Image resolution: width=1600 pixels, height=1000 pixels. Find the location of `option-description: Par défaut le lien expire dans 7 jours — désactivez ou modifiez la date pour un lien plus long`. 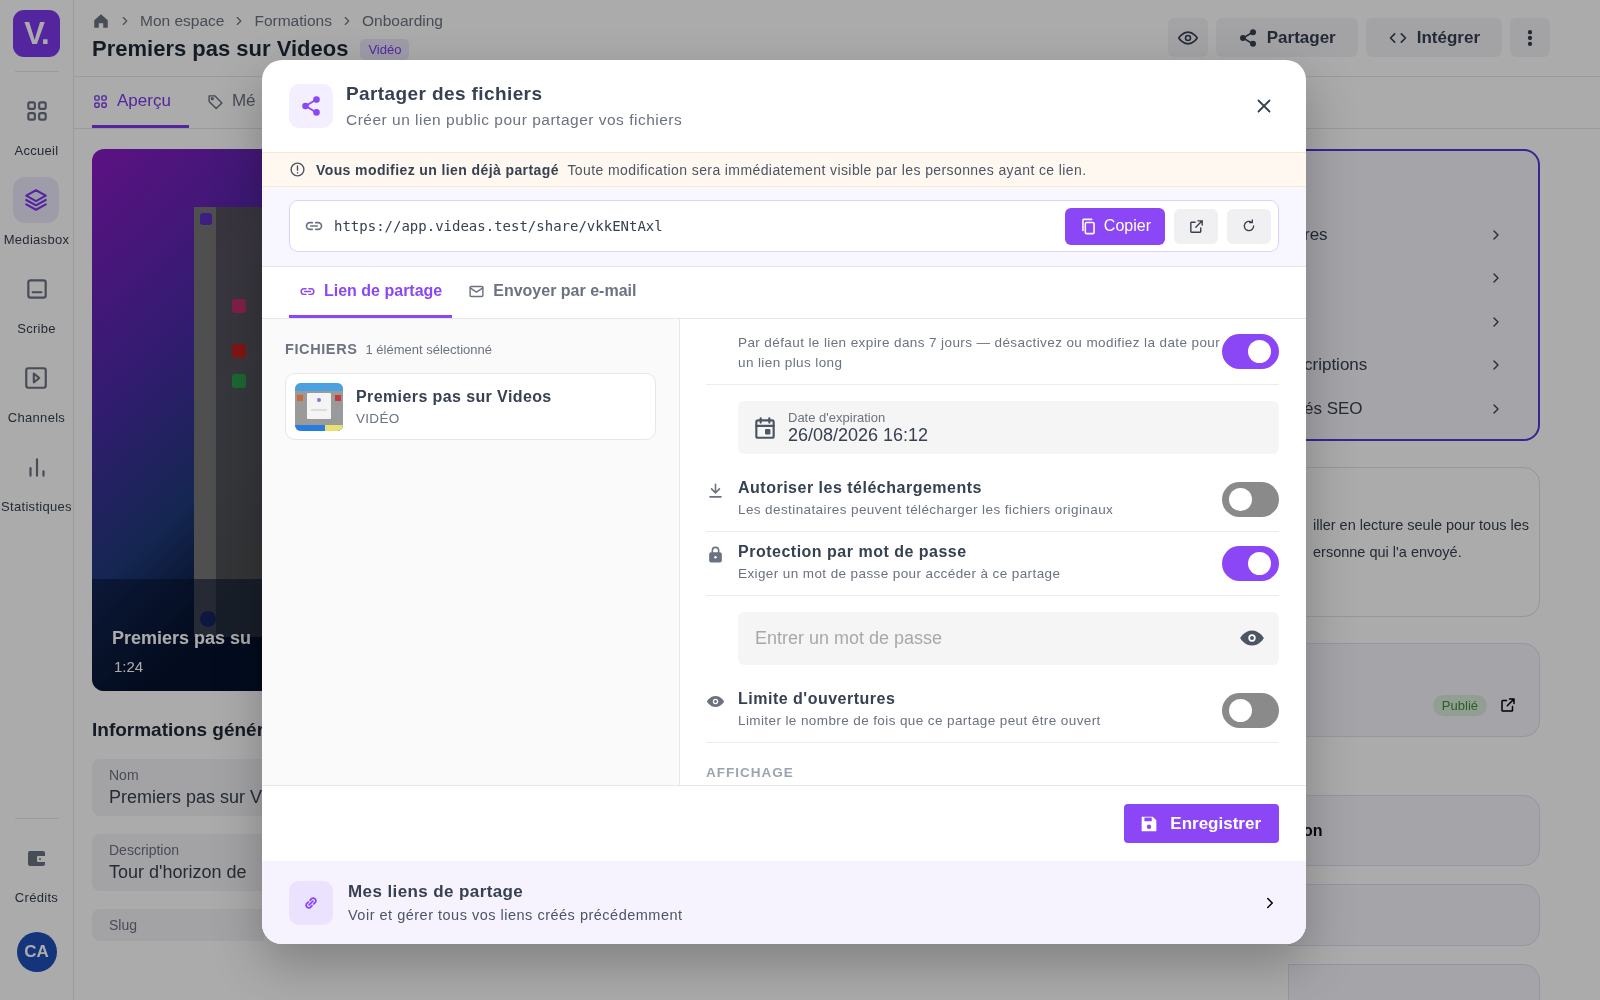

option-description: Par défaut le lien expire dans 7 jours — désactivez ou modifiez la date pour un lien plus long is located at coordinates (980, 353).